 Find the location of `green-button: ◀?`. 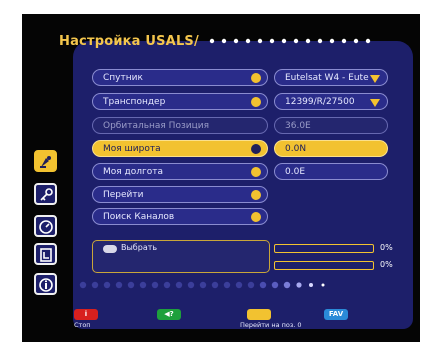

green-button: ◀? is located at coordinates (169, 314).